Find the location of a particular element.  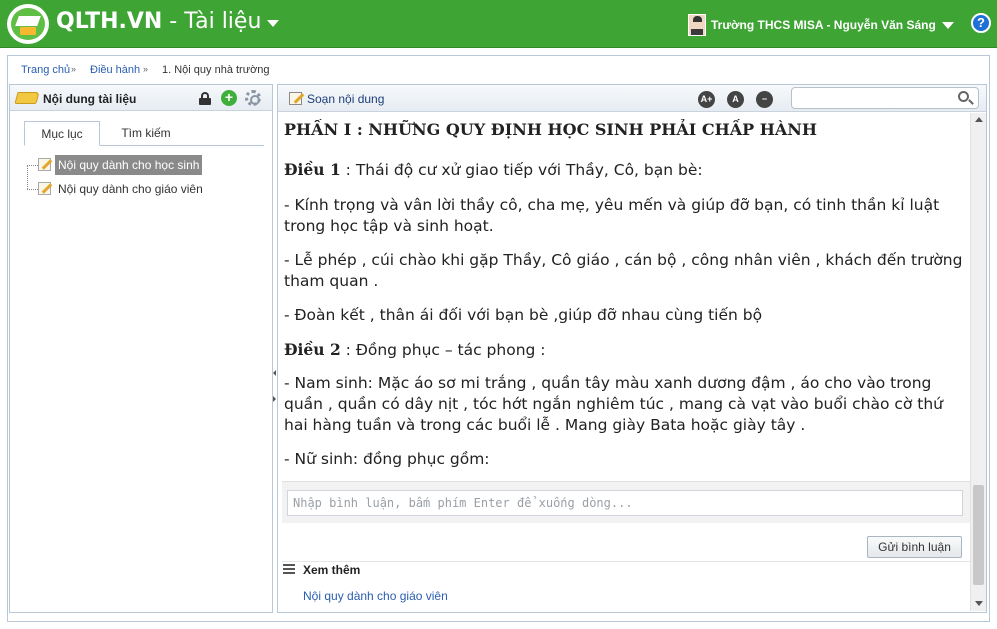

breadcrumb-current: 1. Nội quy nhà trường is located at coordinates (216, 70).